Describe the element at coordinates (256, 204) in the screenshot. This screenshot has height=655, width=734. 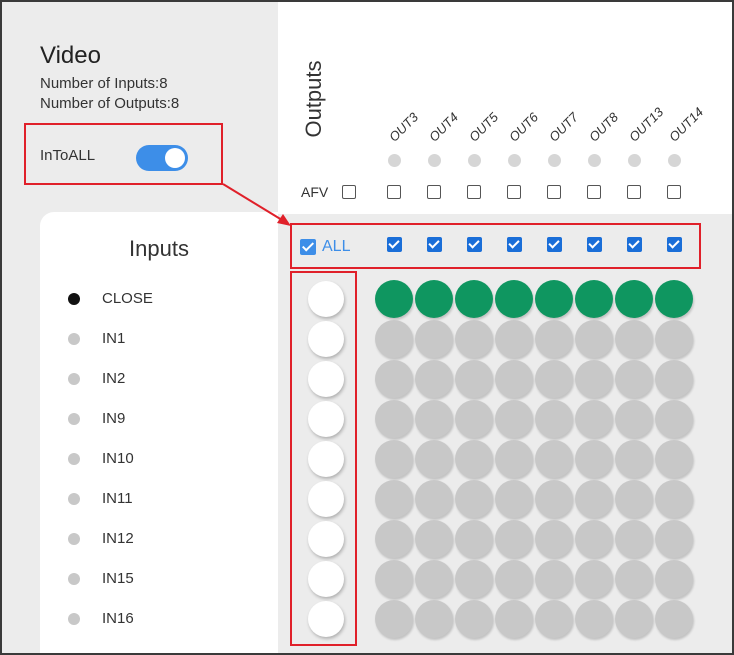
I see `highlight-arrow` at that location.